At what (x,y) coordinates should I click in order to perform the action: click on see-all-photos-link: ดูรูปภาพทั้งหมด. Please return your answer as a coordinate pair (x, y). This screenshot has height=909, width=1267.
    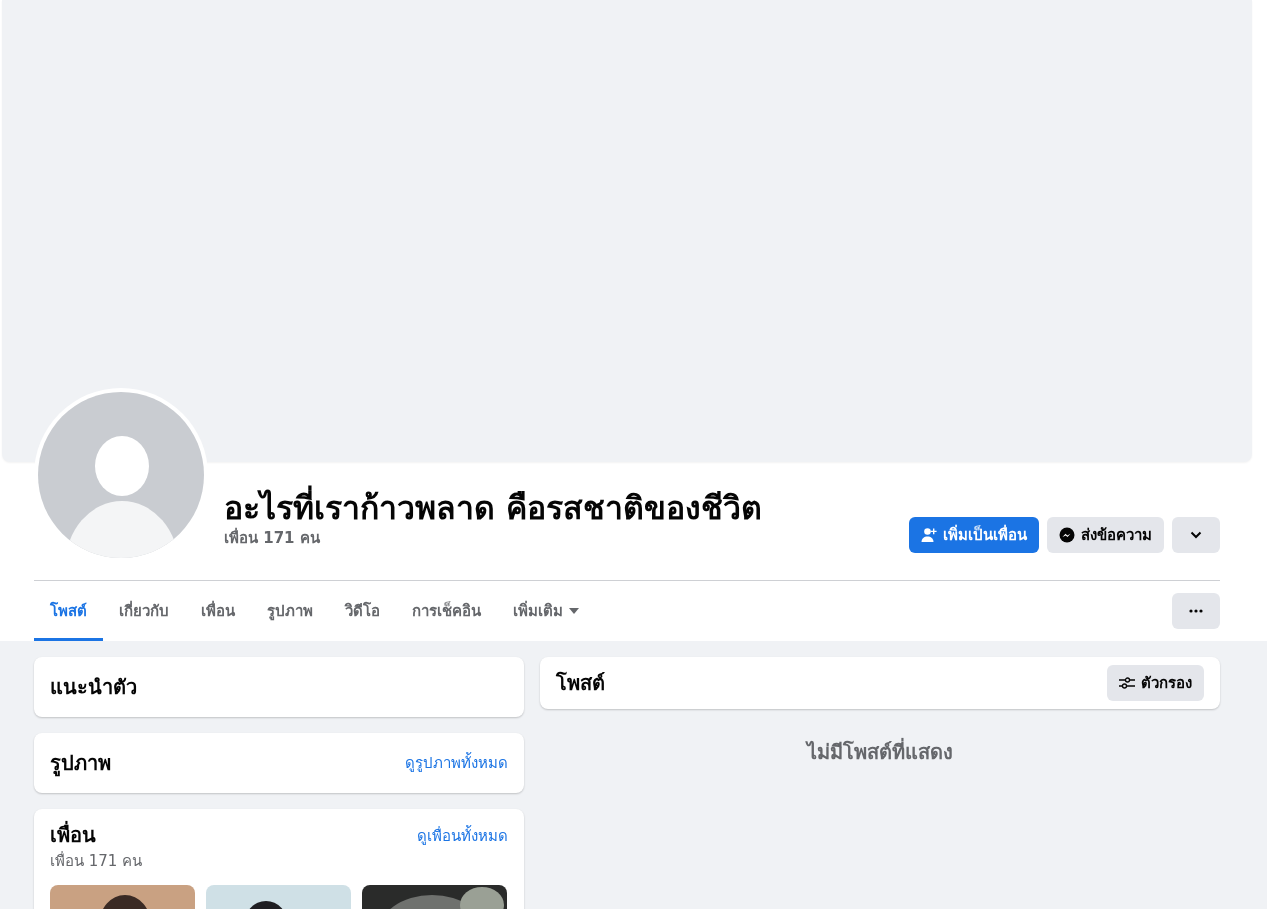
    Looking at the image, I should click on (456, 763).